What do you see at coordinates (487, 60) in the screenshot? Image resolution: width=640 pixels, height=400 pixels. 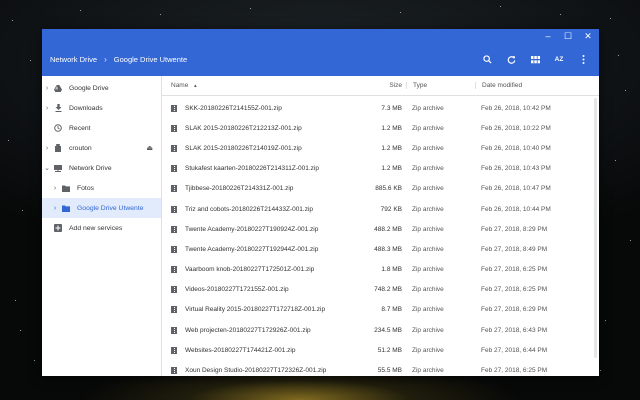 I see `search-icon` at bounding box center [487, 60].